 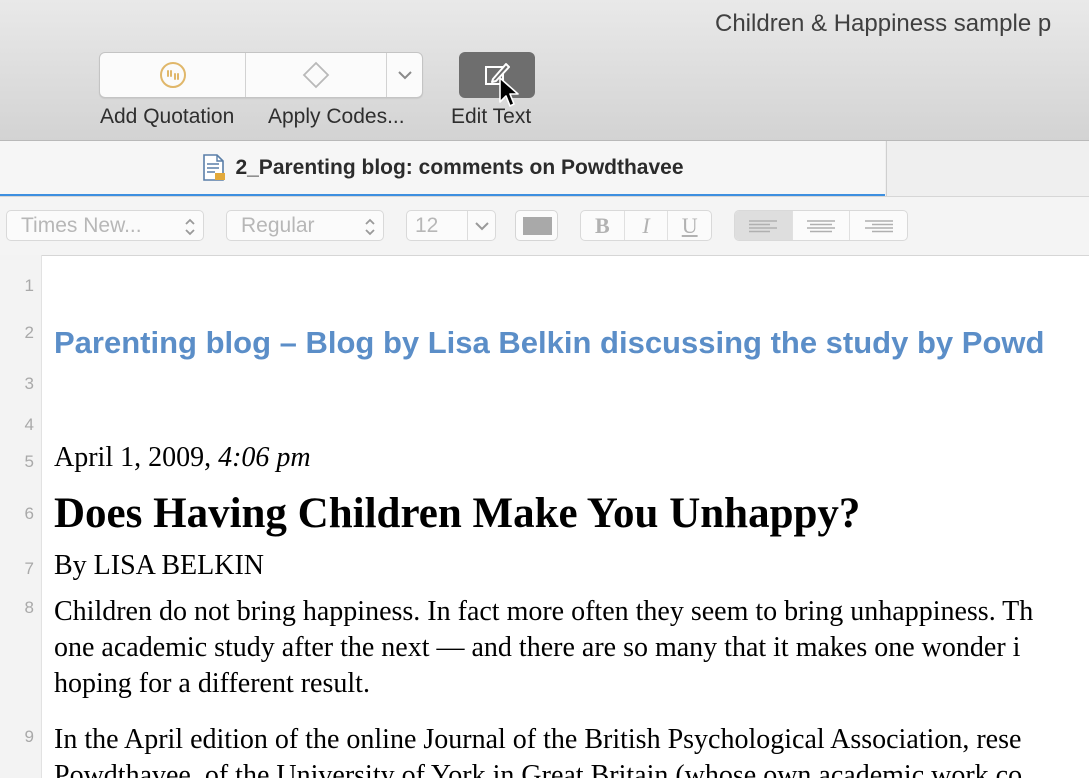 What do you see at coordinates (214, 167) in the screenshot?
I see `document-icon` at bounding box center [214, 167].